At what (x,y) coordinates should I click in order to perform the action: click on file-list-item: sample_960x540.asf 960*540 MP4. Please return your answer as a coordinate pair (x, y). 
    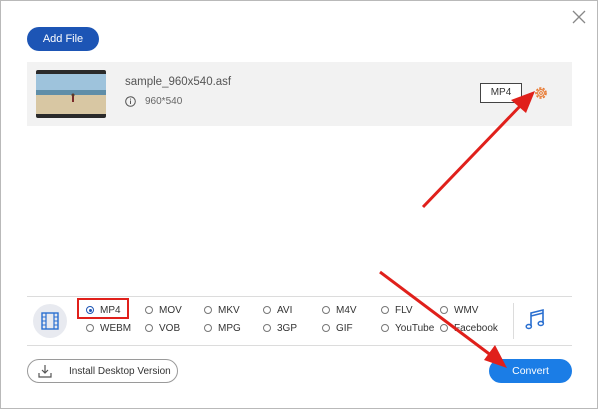
    Looking at the image, I should click on (299, 94).